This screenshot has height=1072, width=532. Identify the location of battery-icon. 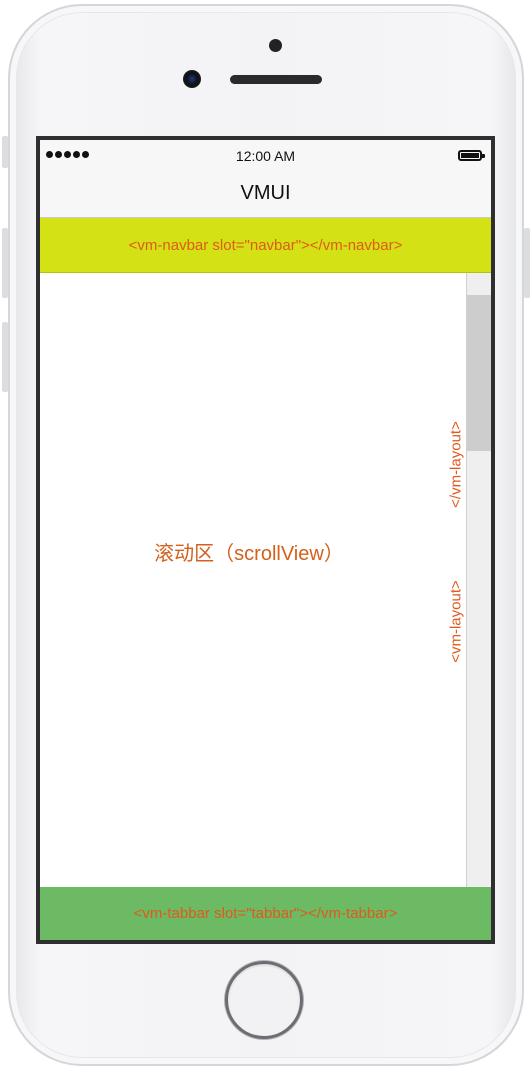
(471, 155).